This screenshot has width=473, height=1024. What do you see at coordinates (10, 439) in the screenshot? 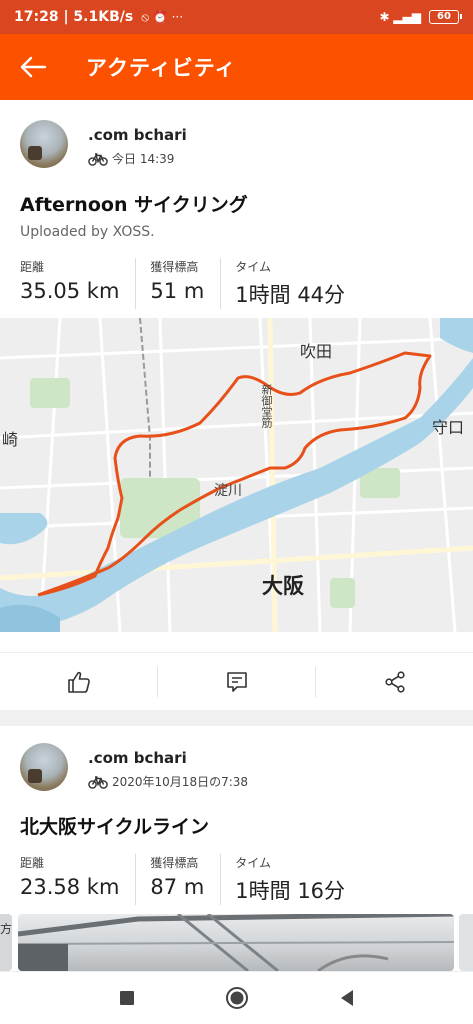
I see `map-label-saki: 崎` at bounding box center [10, 439].